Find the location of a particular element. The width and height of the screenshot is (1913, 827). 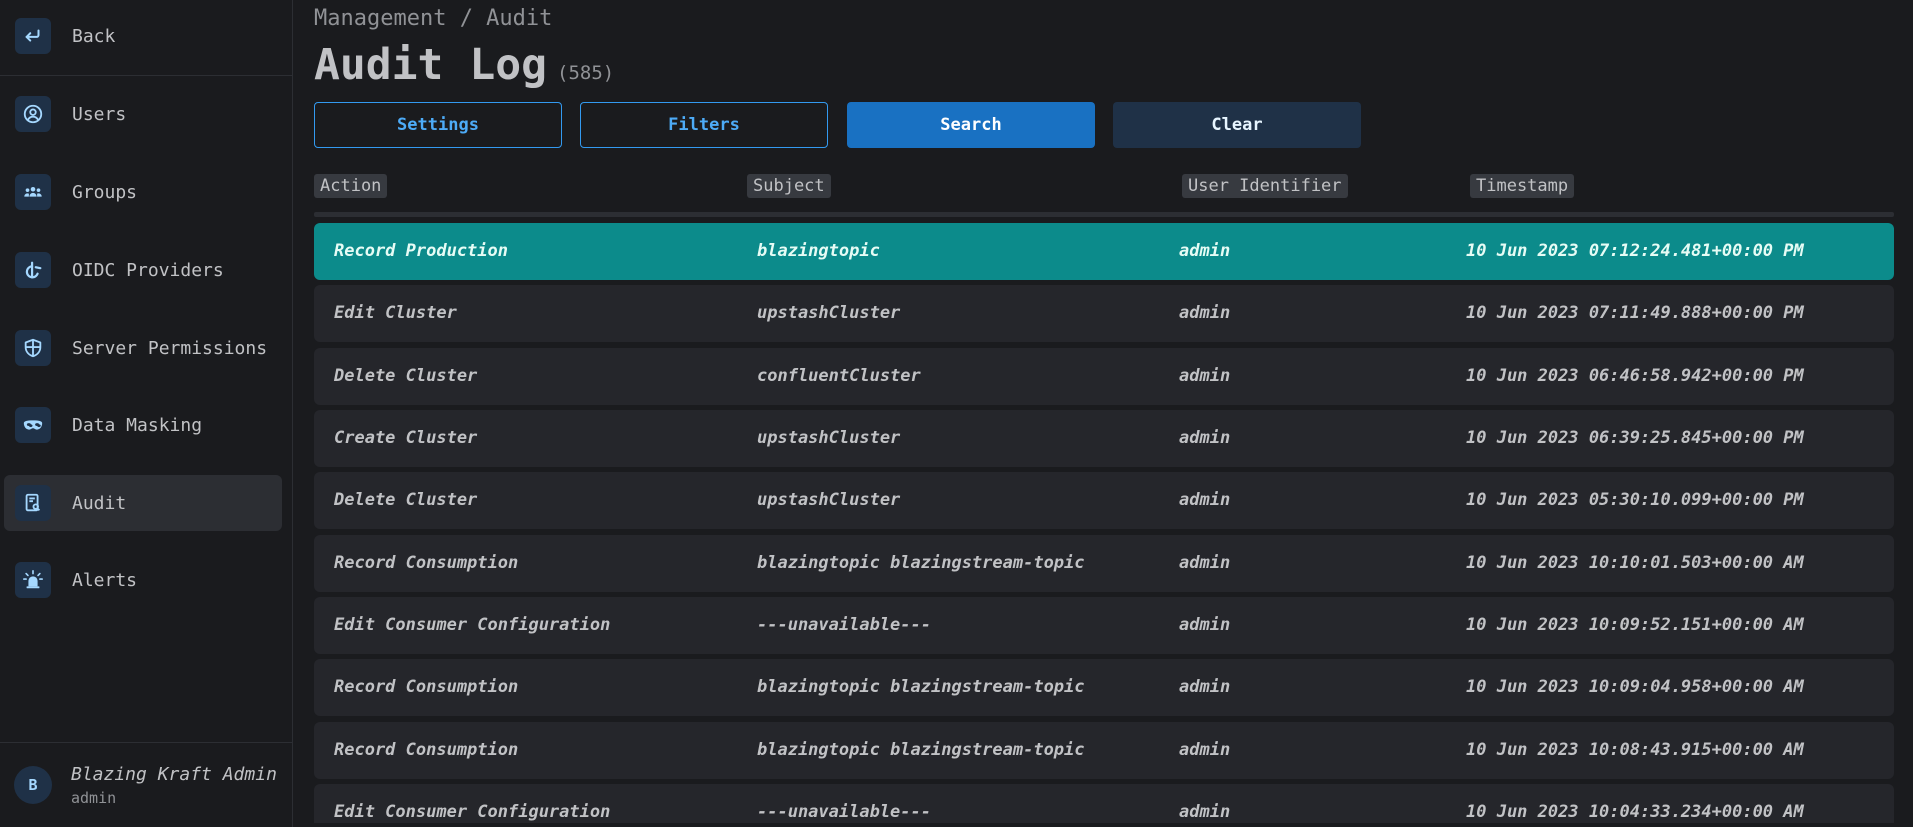

sidebar-item-alerts: Alerts is located at coordinates (143, 580).